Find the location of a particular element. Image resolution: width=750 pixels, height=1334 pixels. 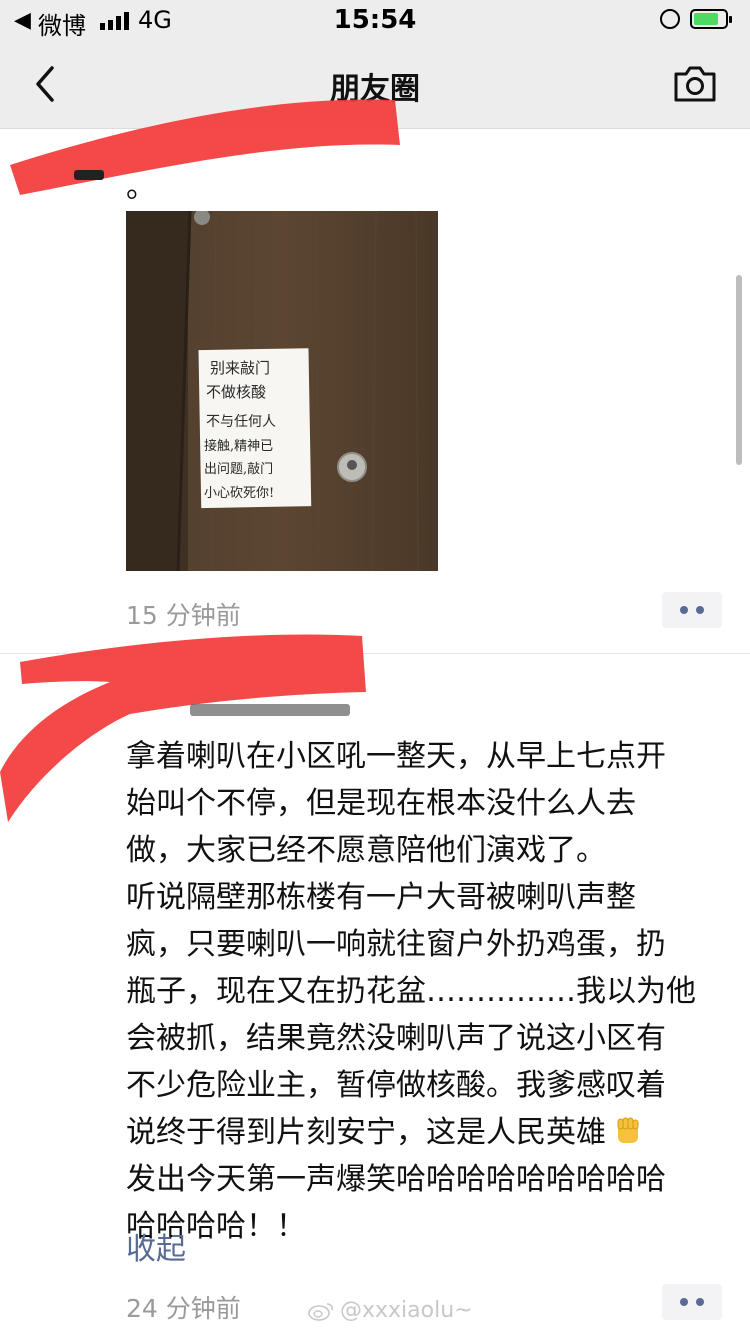

post-photo: 别来敲门 不做核酸 不与任何人 接触,精神已 出问题,敲门 小心砍死你! is located at coordinates (282, 391).